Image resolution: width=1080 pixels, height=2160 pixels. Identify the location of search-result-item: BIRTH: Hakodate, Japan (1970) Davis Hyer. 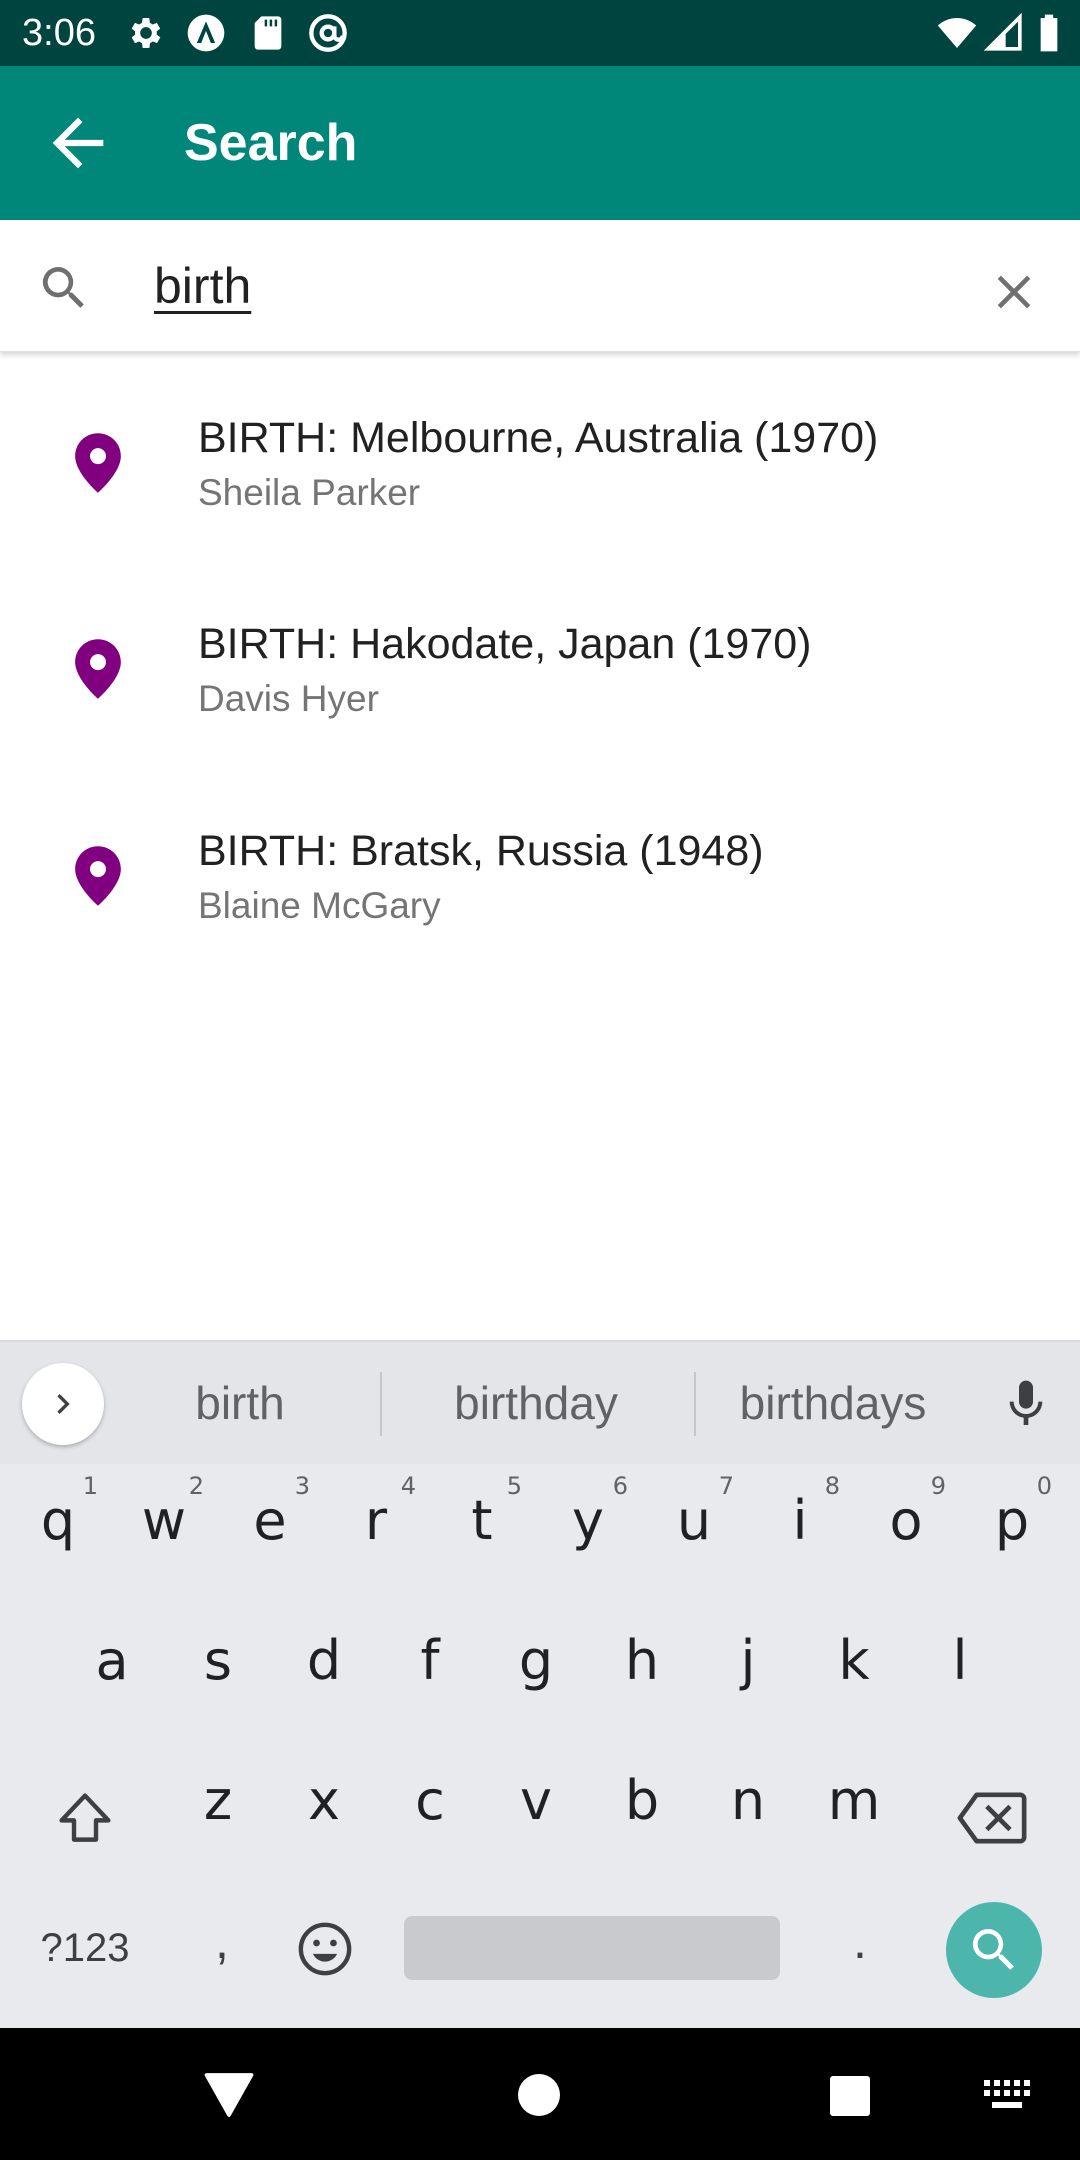
(540, 679).